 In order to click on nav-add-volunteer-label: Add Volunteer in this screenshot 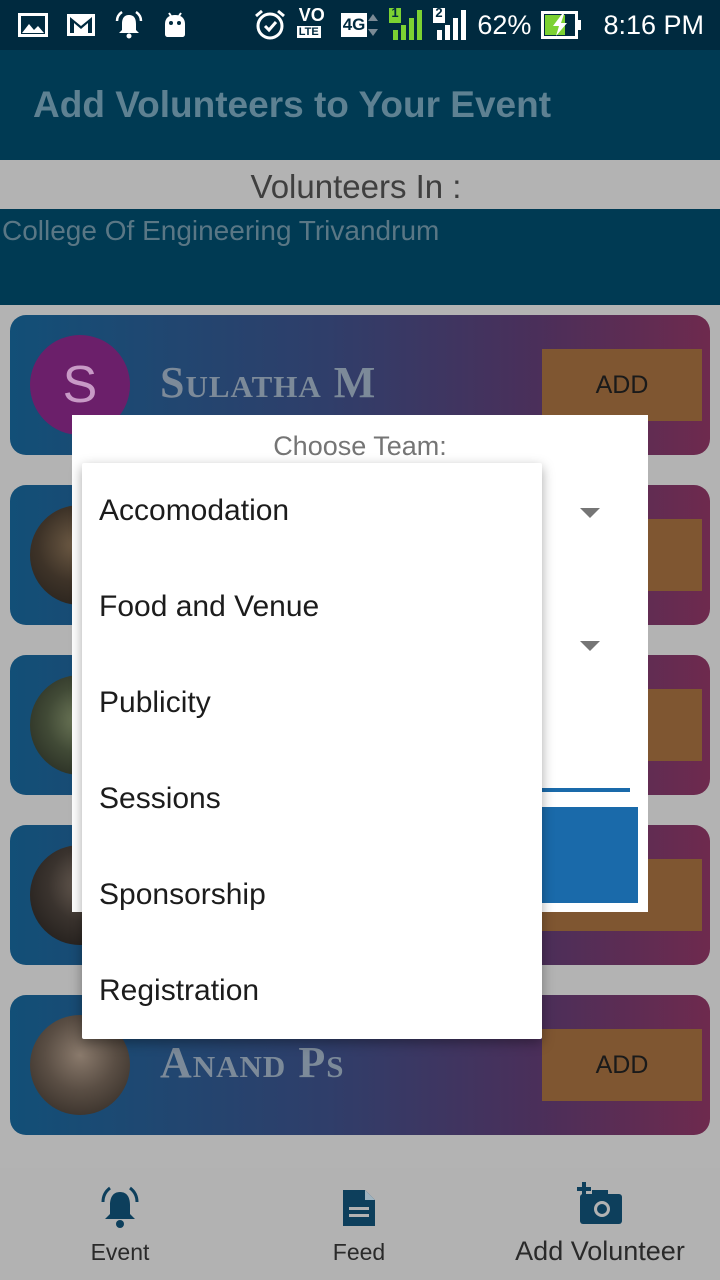, I will do `click(600, 1251)`.